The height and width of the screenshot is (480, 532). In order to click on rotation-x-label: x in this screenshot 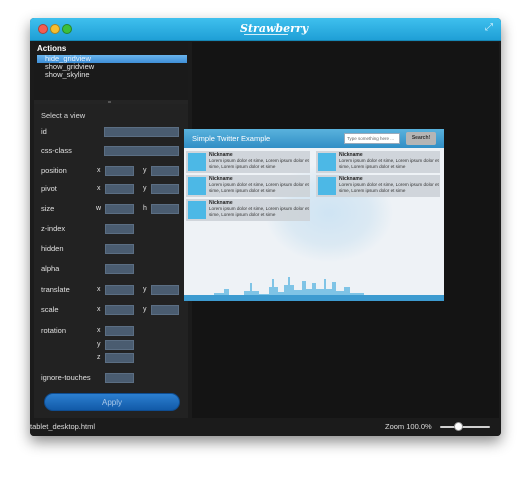, I will do `click(99, 330)`.